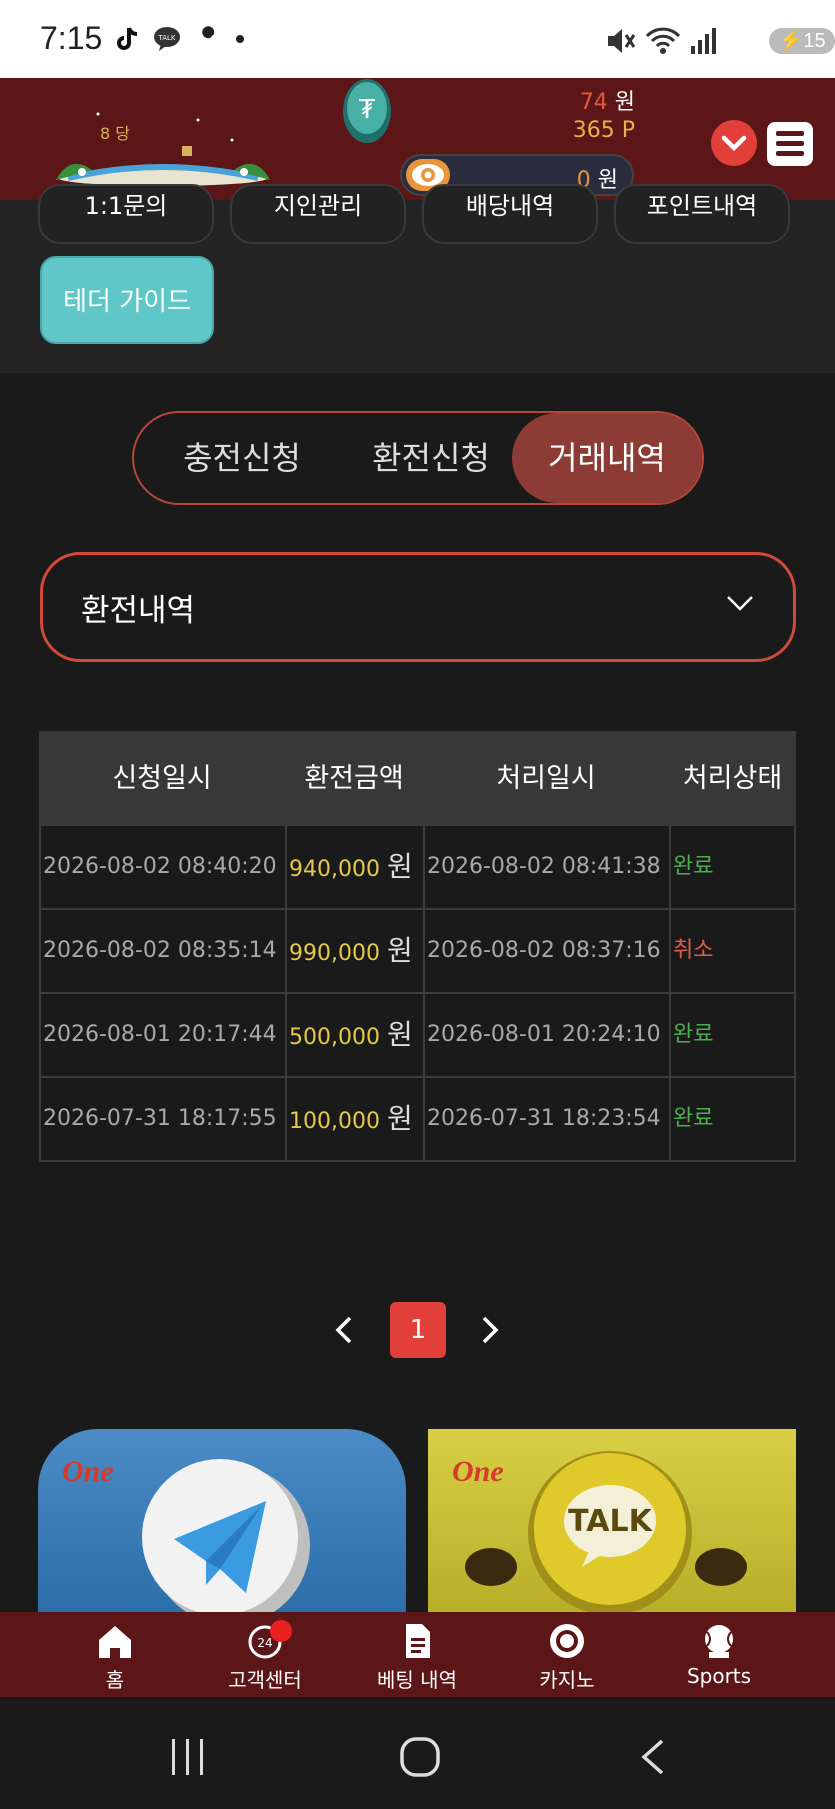 The width and height of the screenshot is (835, 1809). I want to click on back-icon, so click(653, 1757).